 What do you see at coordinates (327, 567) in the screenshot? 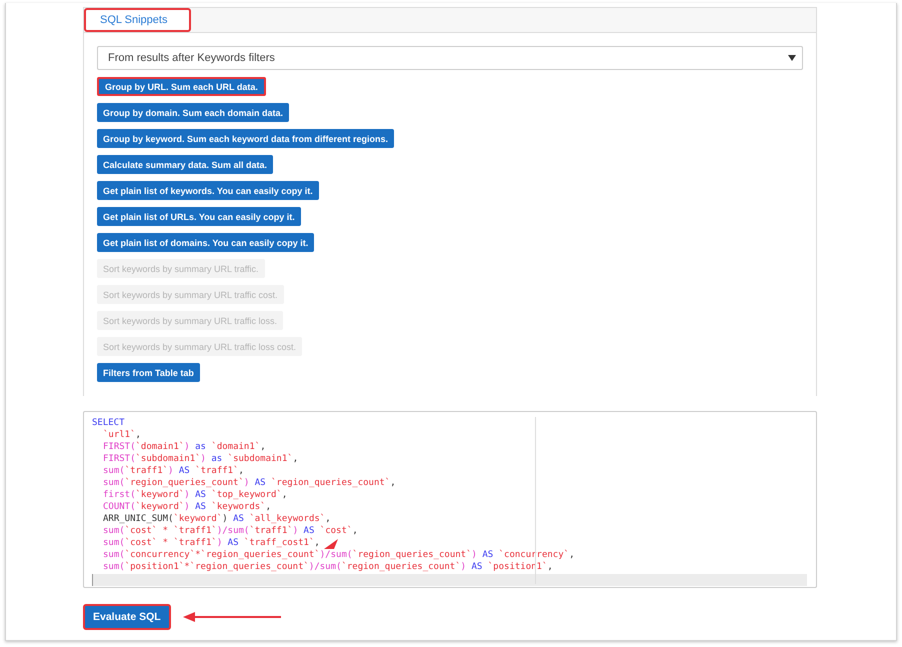
I see `code-line: sum(`position1`*`region_queries_count`)/sum(`region_queries_count`) AS `position1`,` at bounding box center [327, 567].